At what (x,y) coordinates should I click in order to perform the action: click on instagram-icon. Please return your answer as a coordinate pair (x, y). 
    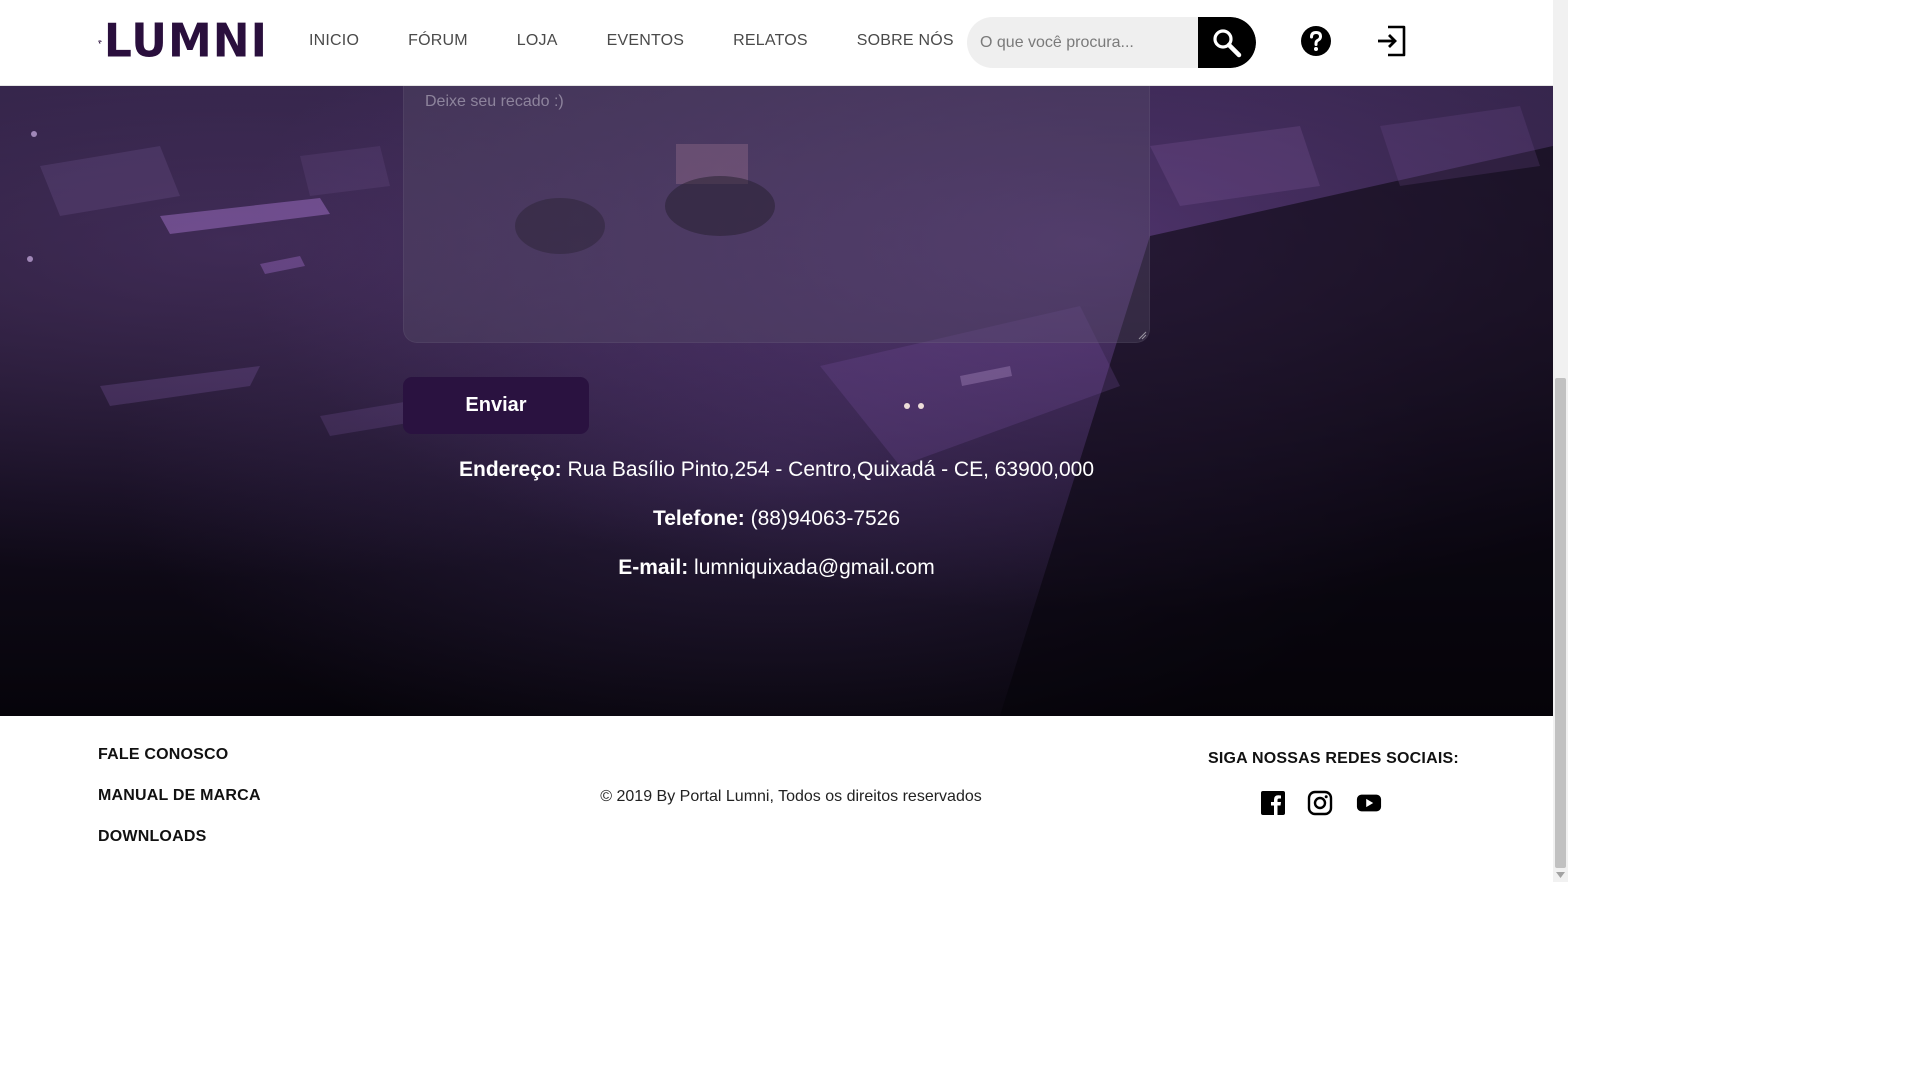
    Looking at the image, I should click on (1320, 803).